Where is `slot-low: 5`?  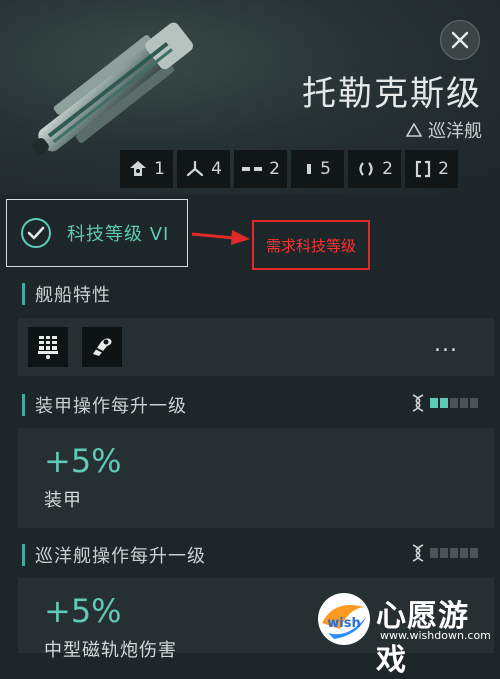
slot-low: 5 is located at coordinates (317, 169).